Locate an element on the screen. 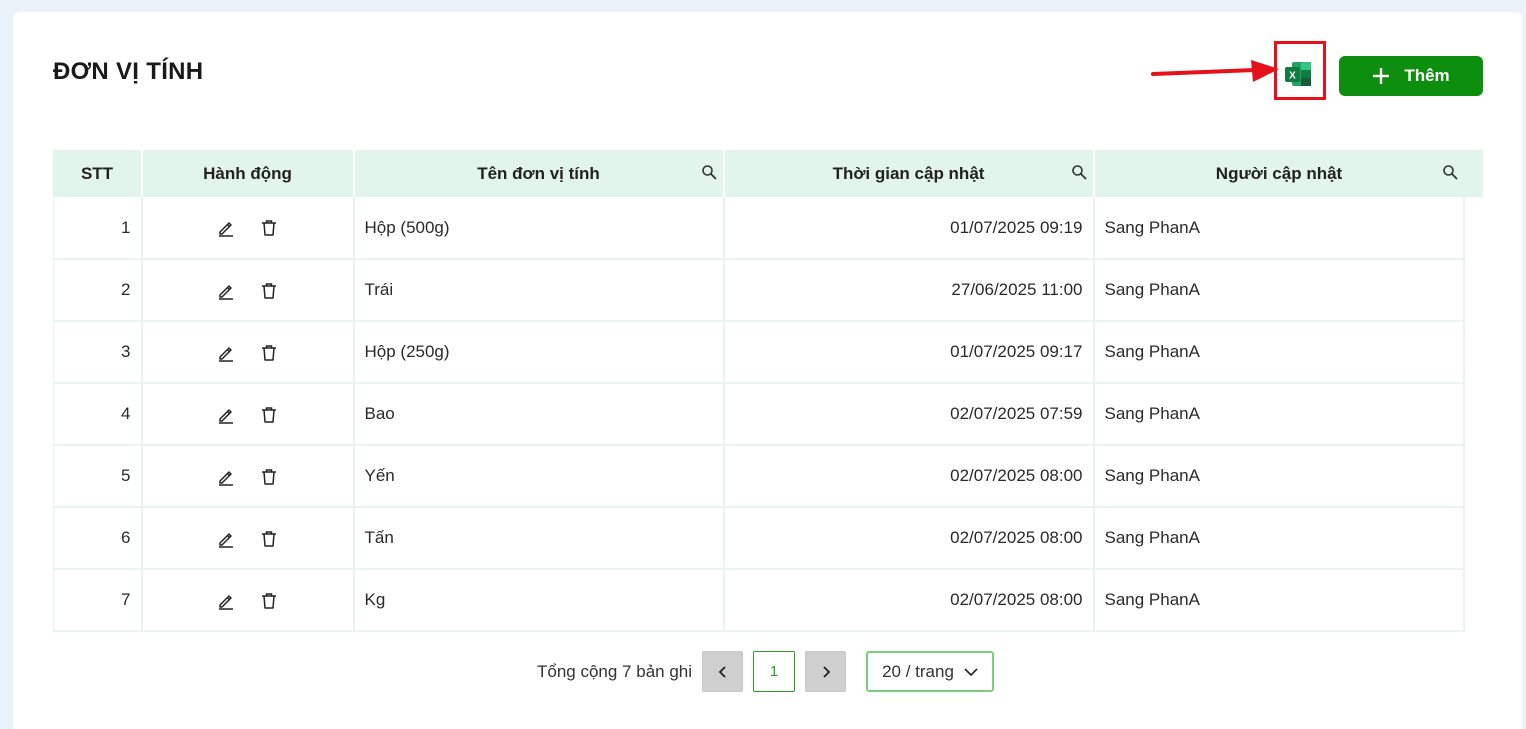 Image resolution: width=1526 pixels, height=729 pixels. row-updated-time: 02/07/2025 07:59 is located at coordinates (909, 414).